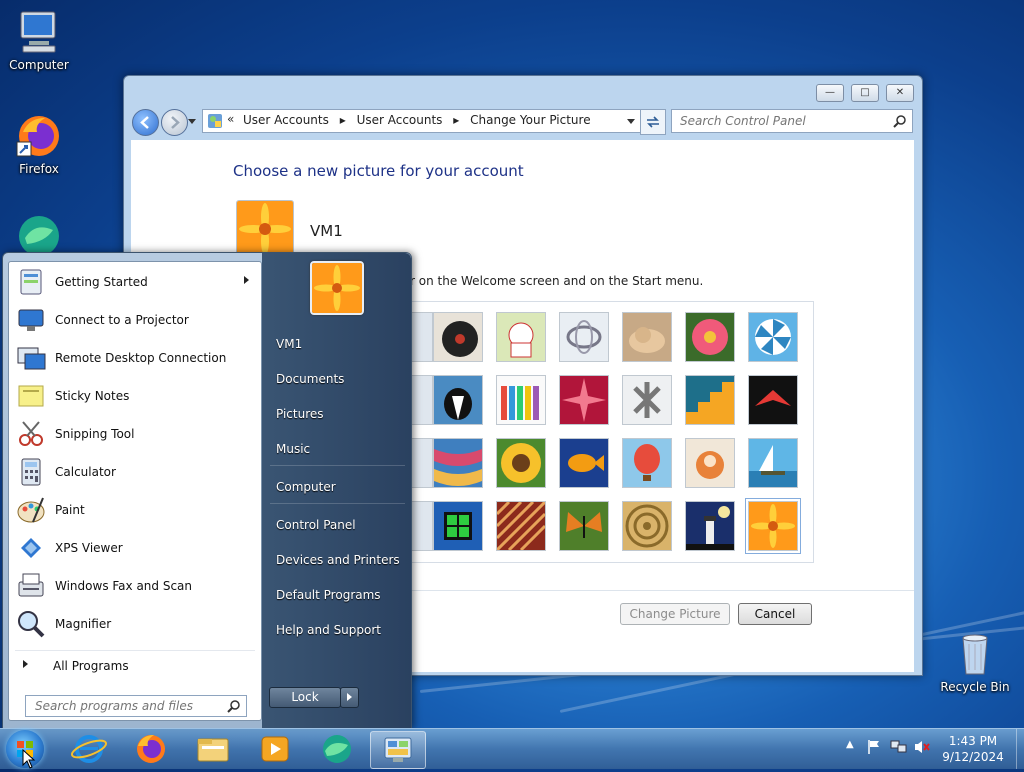  I want to click on show-desktop-button, so click(1020, 749).